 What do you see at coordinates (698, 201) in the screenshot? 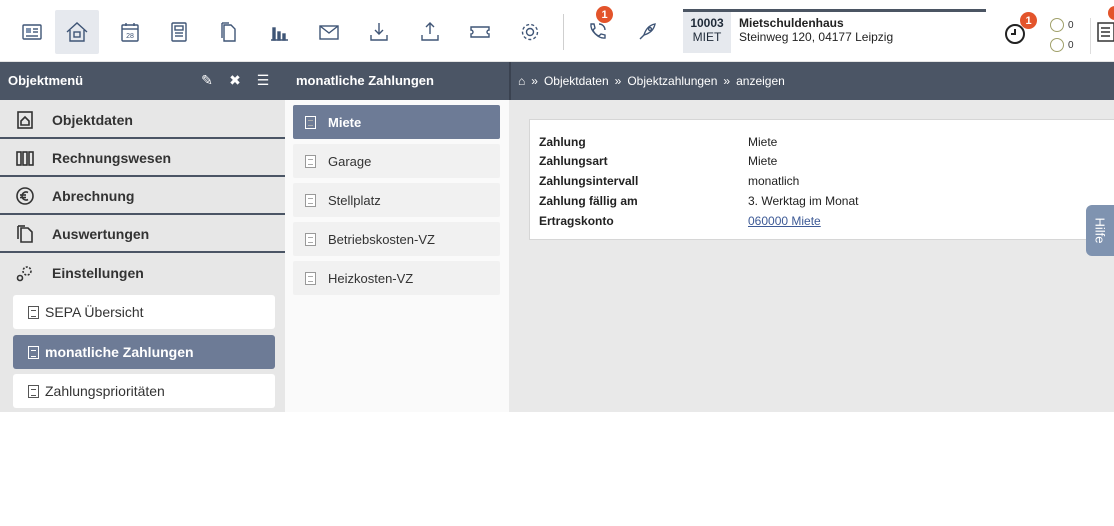
I see `detail-row: Zahlung fällig am 3. Werktag im Monat` at bounding box center [698, 201].